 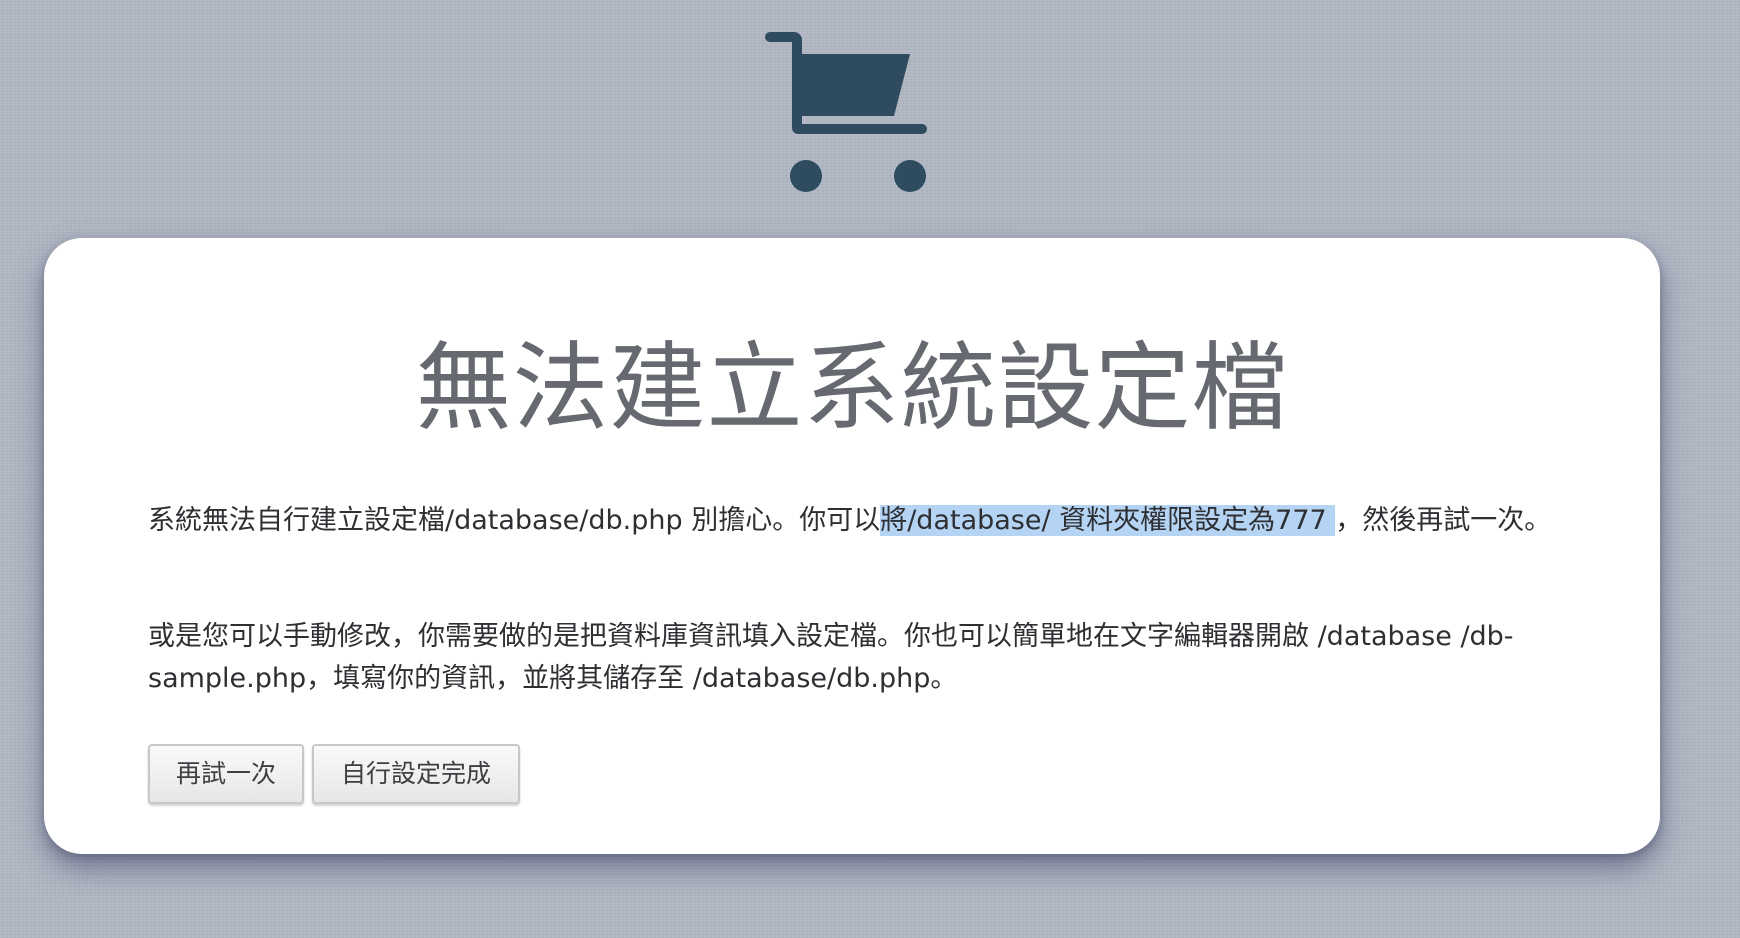 I want to click on message-text-end: ，然後再試一次。, so click(x=1443, y=520).